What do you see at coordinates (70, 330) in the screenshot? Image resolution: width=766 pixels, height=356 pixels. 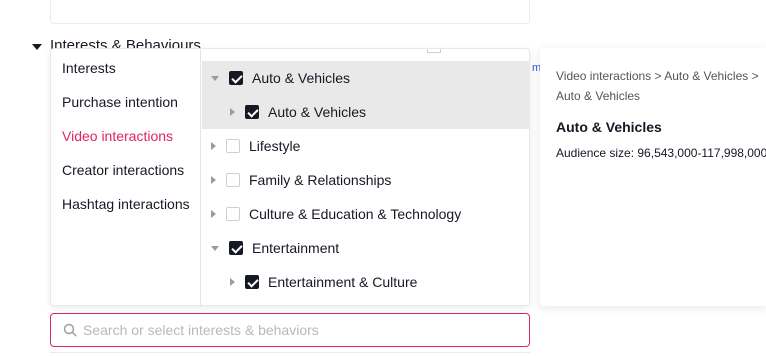 I see `search-icon` at bounding box center [70, 330].